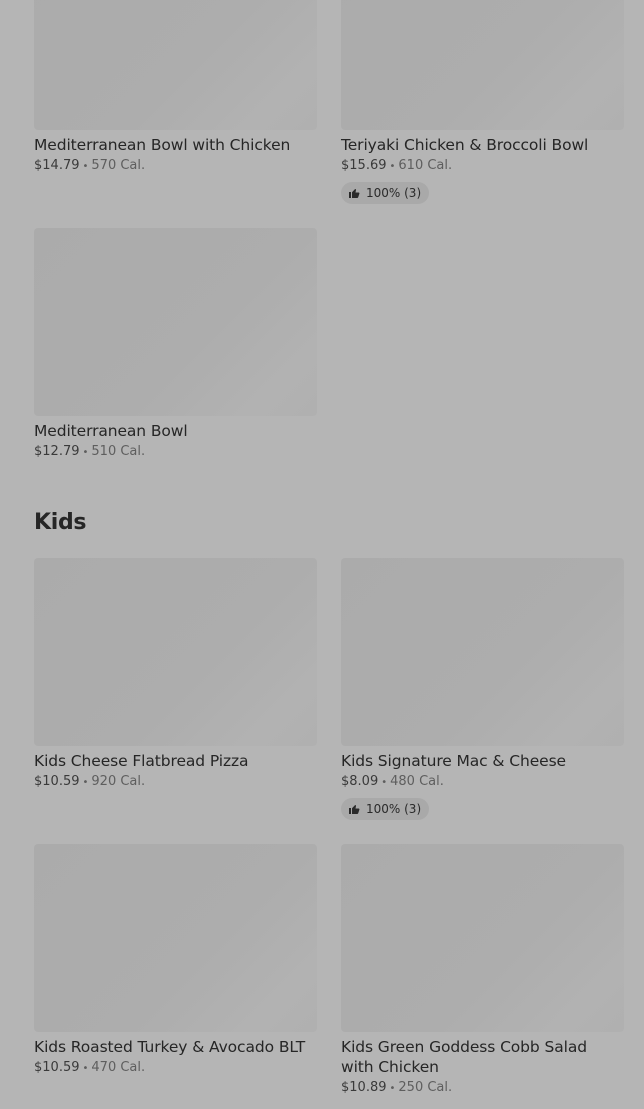 The width and height of the screenshot is (644, 1109). I want to click on menu-item-price: $12.79, so click(57, 451).